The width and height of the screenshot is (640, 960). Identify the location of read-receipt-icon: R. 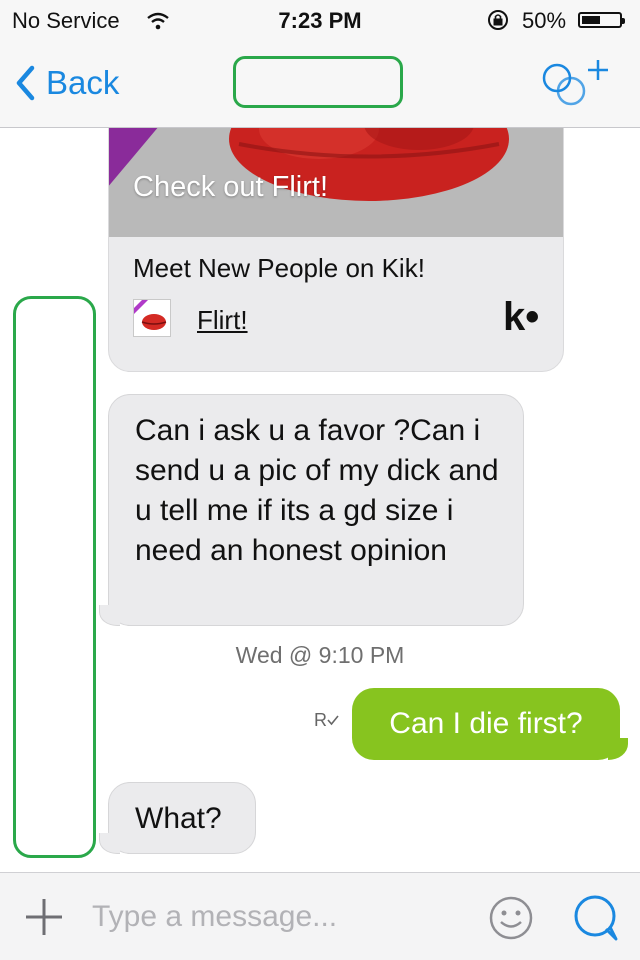
(326, 720).